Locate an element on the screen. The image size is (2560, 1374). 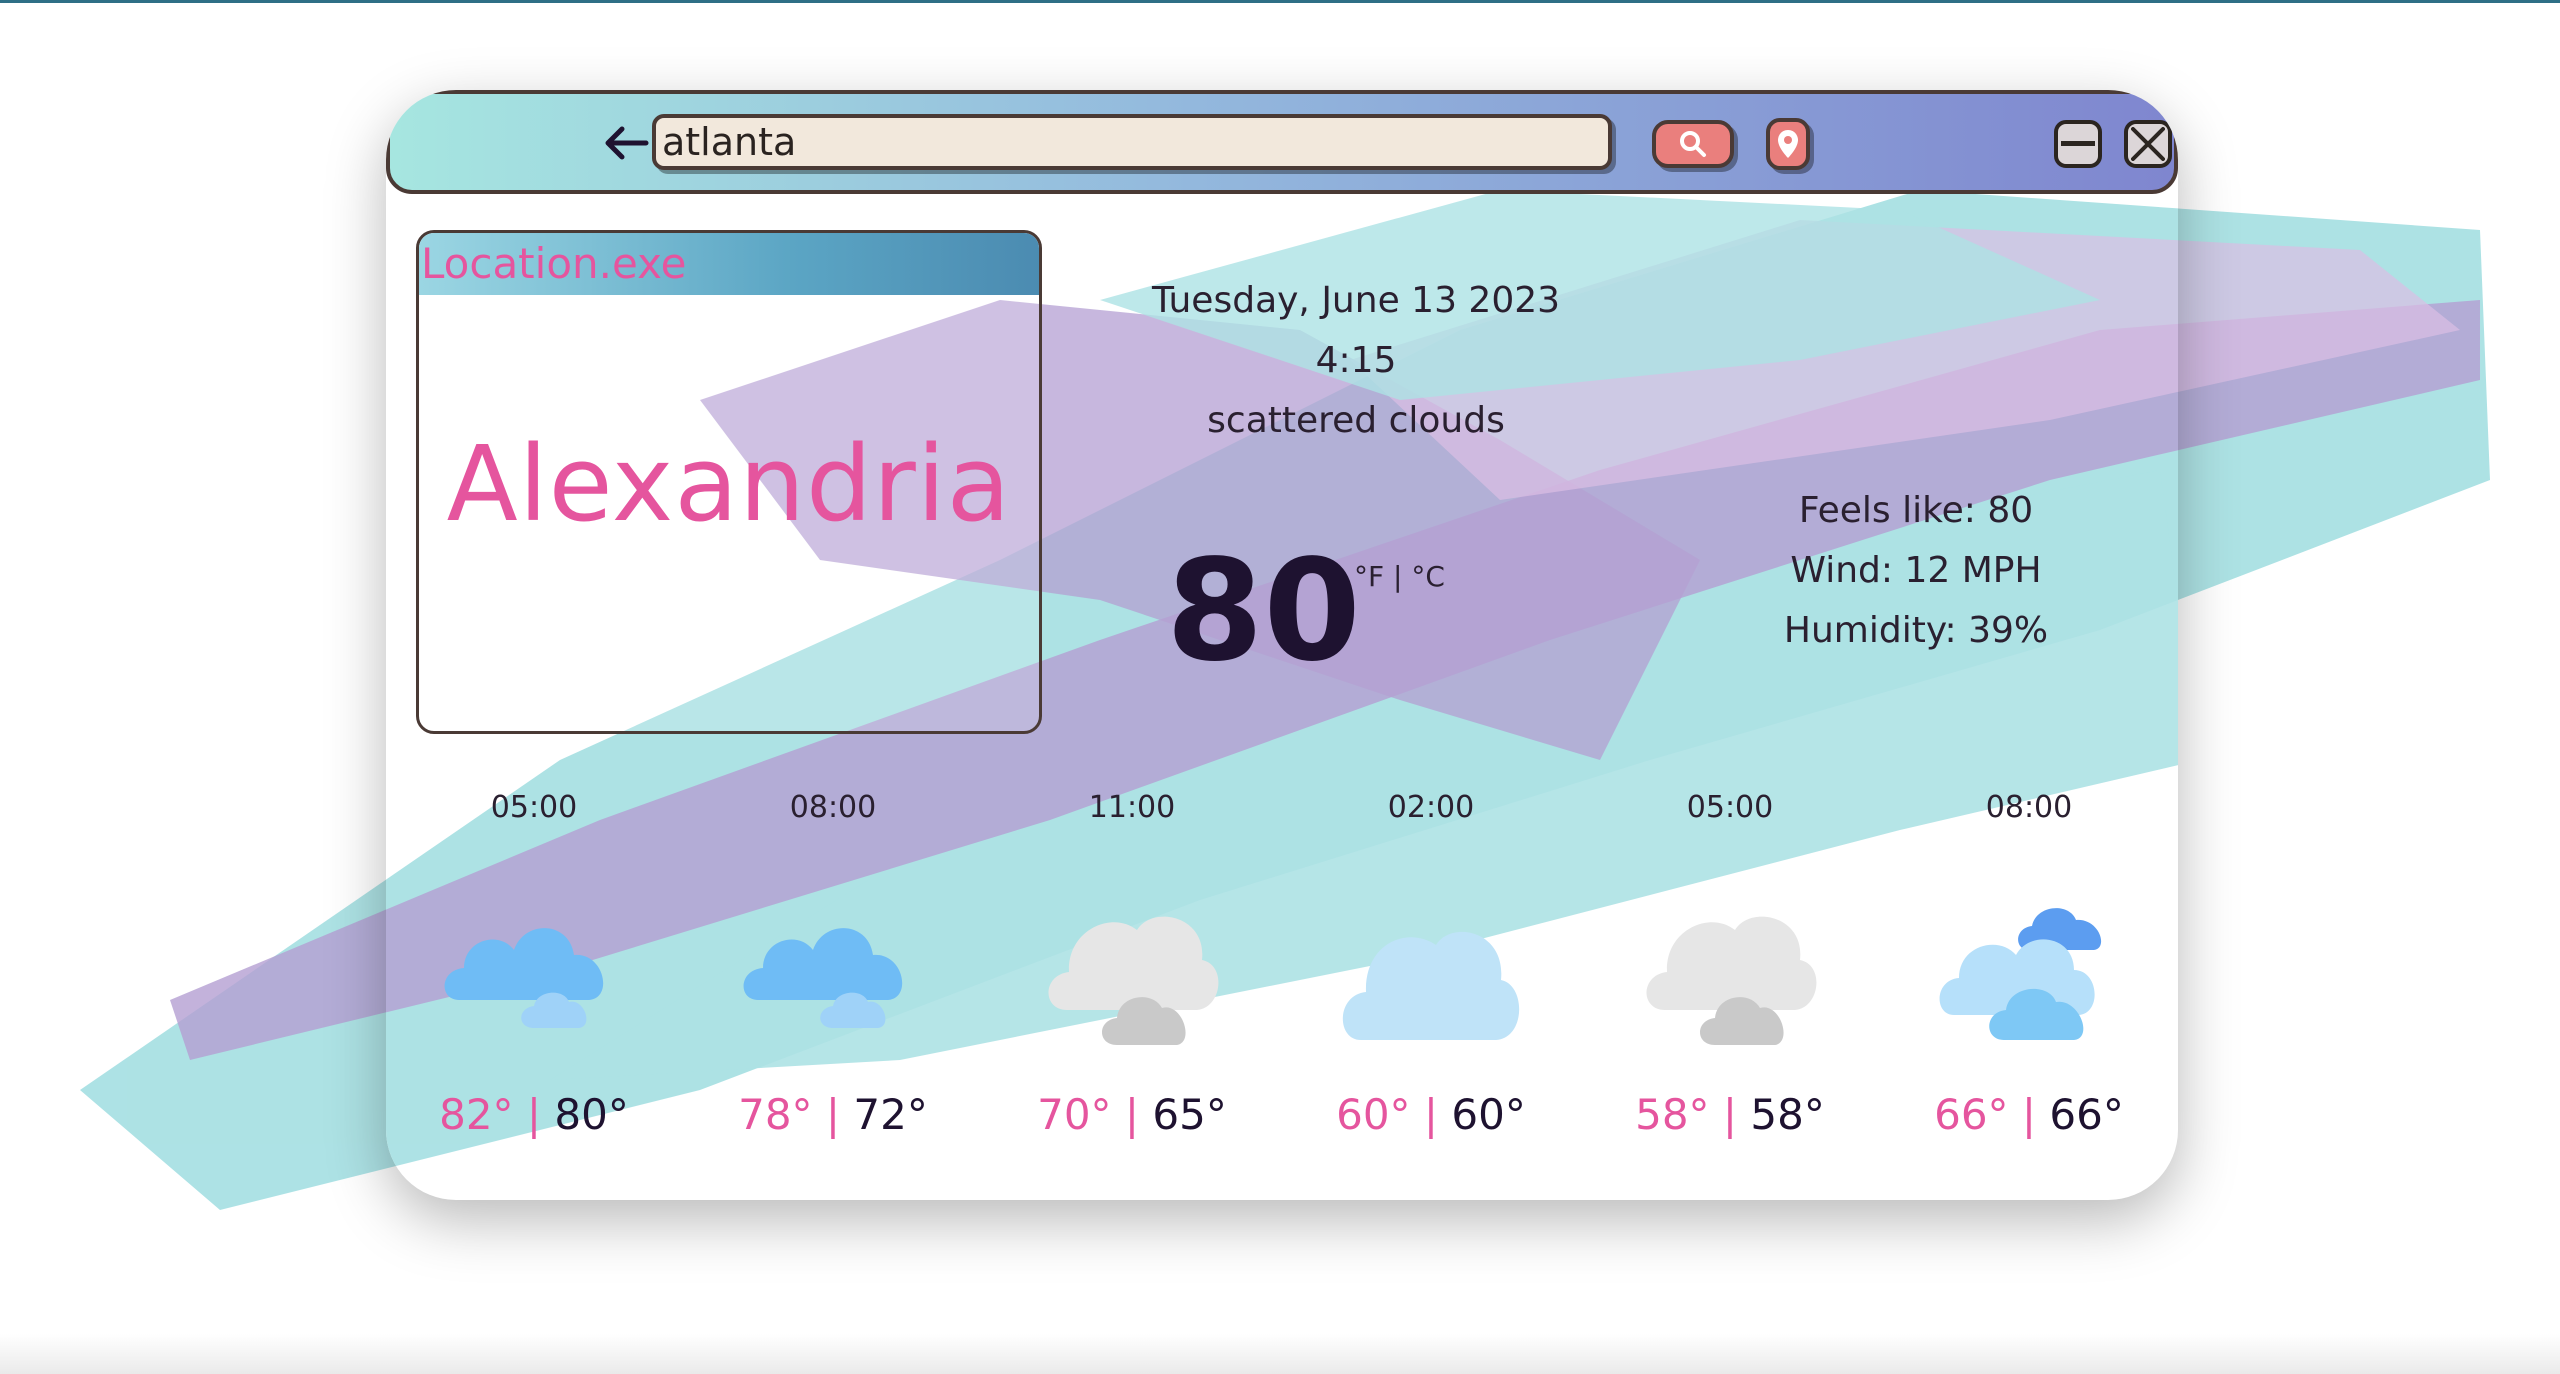
city-name: Alexandria is located at coordinates (729, 484).